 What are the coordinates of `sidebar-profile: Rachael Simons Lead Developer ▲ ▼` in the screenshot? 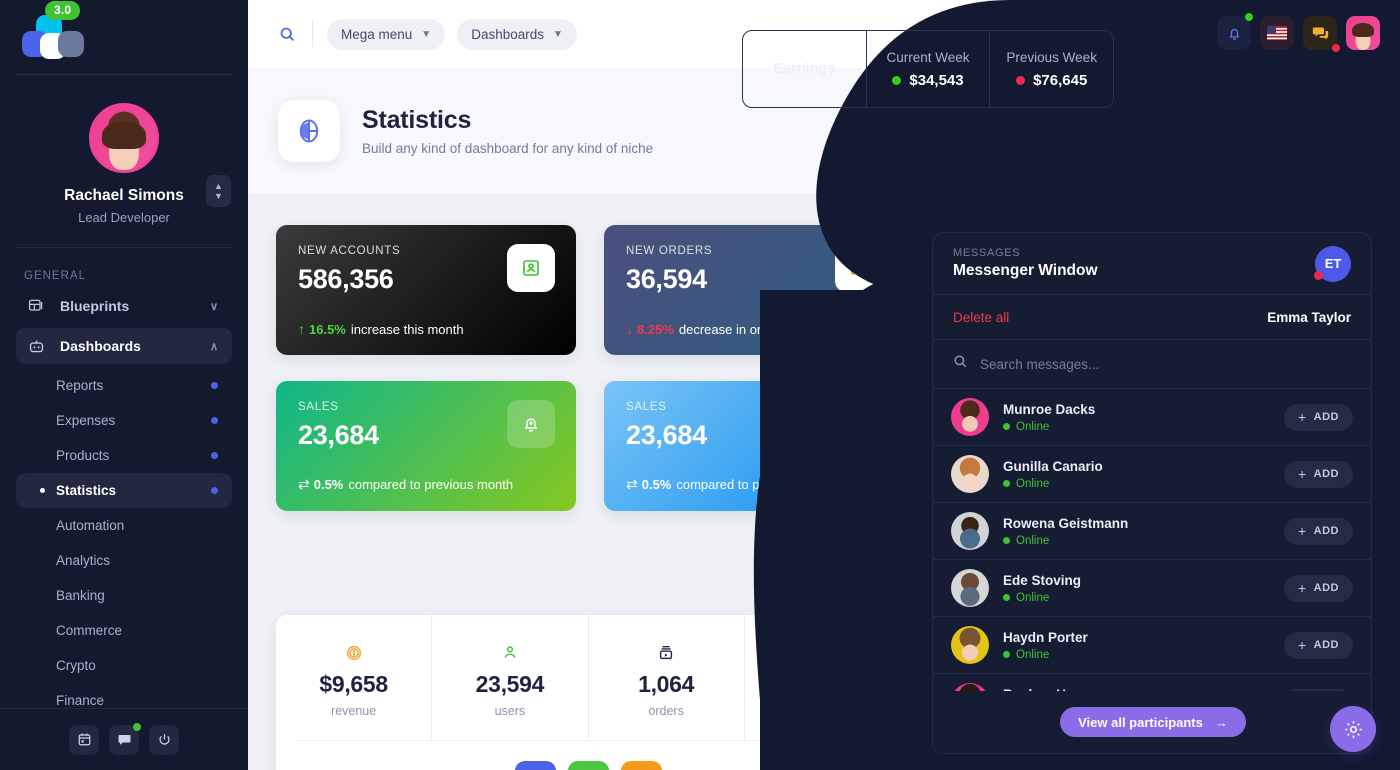 It's located at (124, 161).